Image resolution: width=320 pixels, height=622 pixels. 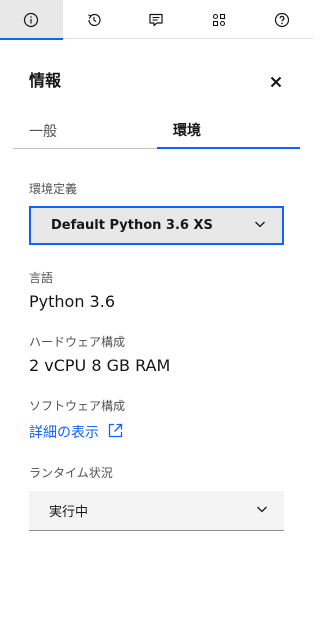 What do you see at coordinates (69, 512) in the screenshot?
I see `runtime-status-value: 実行中` at bounding box center [69, 512].